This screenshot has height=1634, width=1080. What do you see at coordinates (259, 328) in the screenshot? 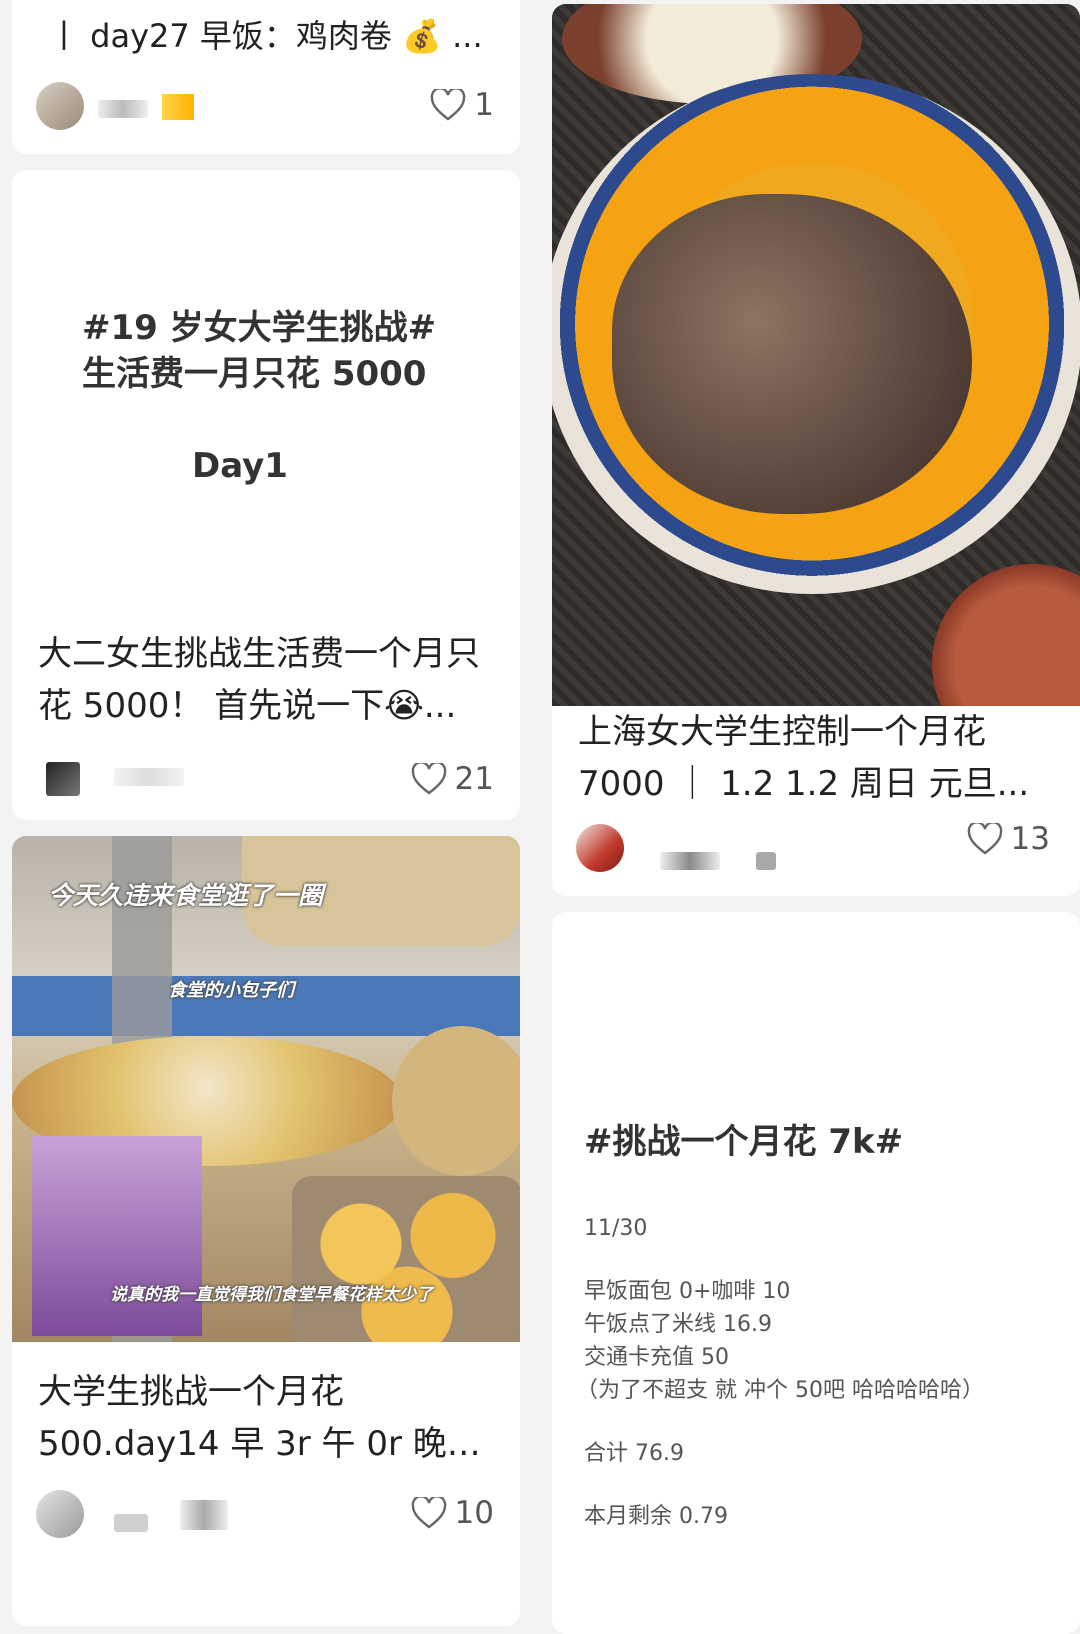
I see `cover-line-1: #19 岁女大学生挑战#` at bounding box center [259, 328].